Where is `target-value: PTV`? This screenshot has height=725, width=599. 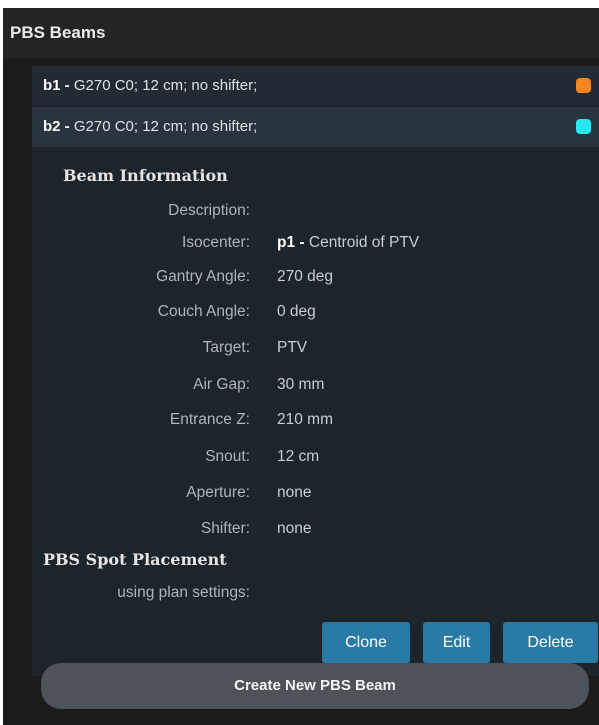 target-value: PTV is located at coordinates (292, 347).